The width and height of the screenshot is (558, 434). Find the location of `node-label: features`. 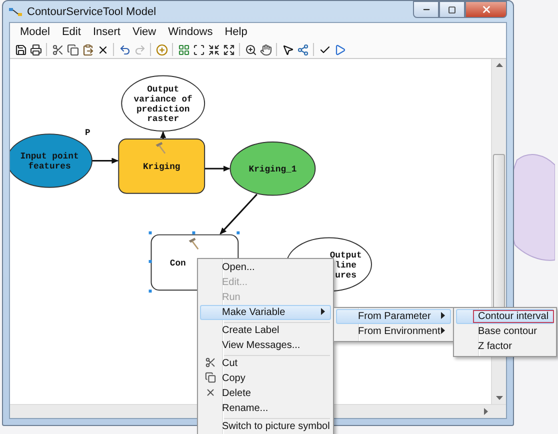

node-label: features is located at coordinates (49, 167).